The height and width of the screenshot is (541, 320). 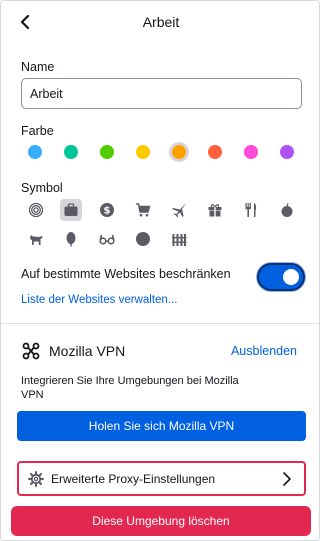 I want to click on plane-icon, so click(x=179, y=210).